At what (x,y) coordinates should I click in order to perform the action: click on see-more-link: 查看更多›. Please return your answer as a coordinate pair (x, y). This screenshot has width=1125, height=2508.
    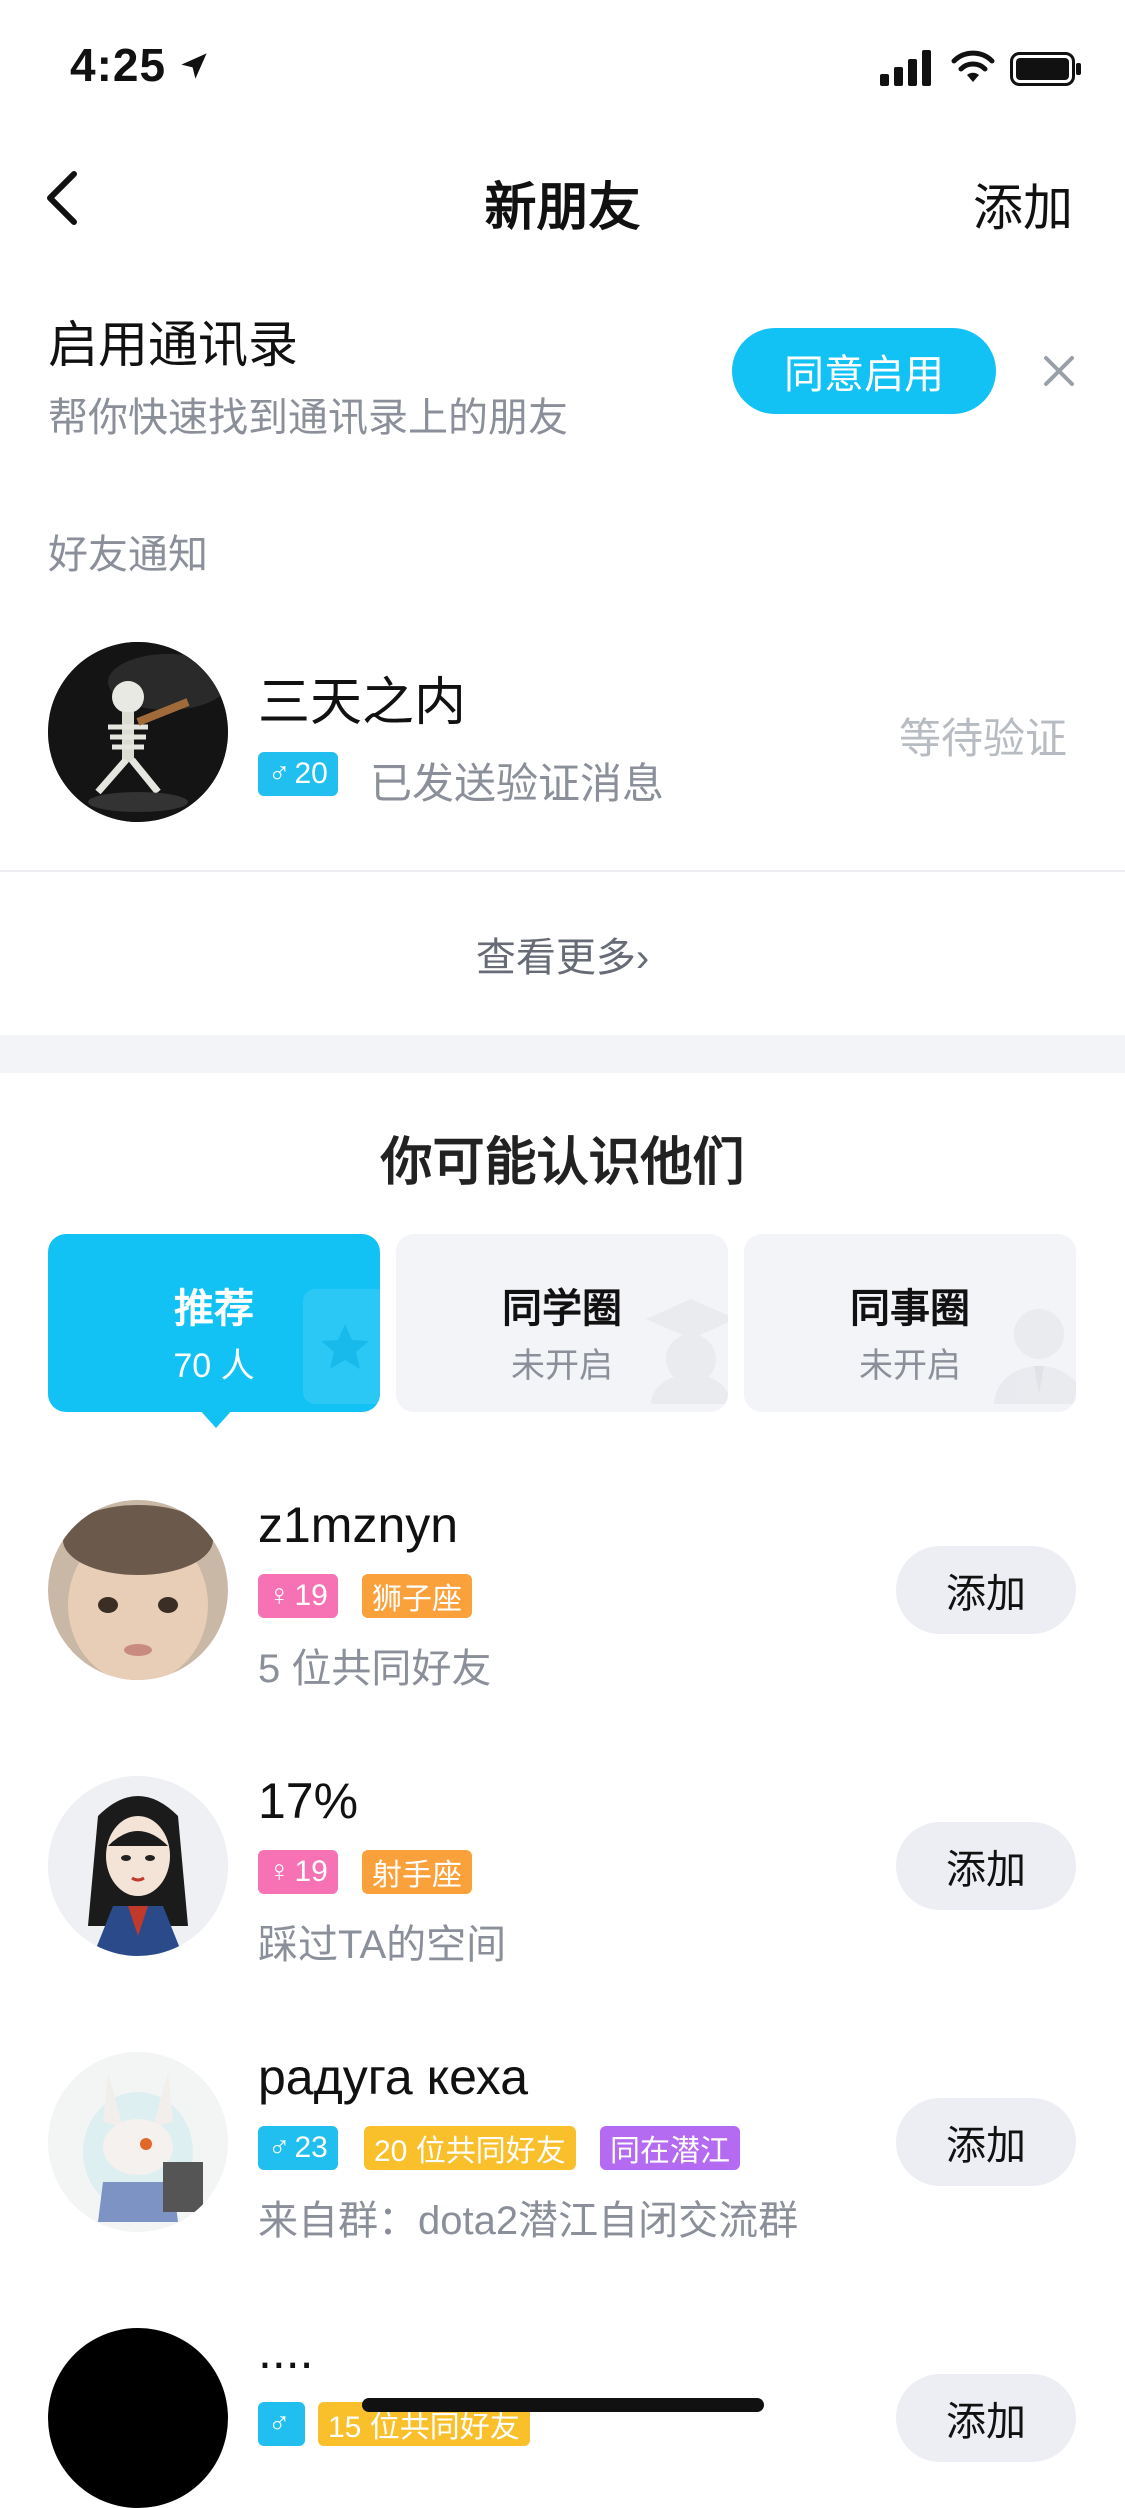
    Looking at the image, I should click on (562, 954).